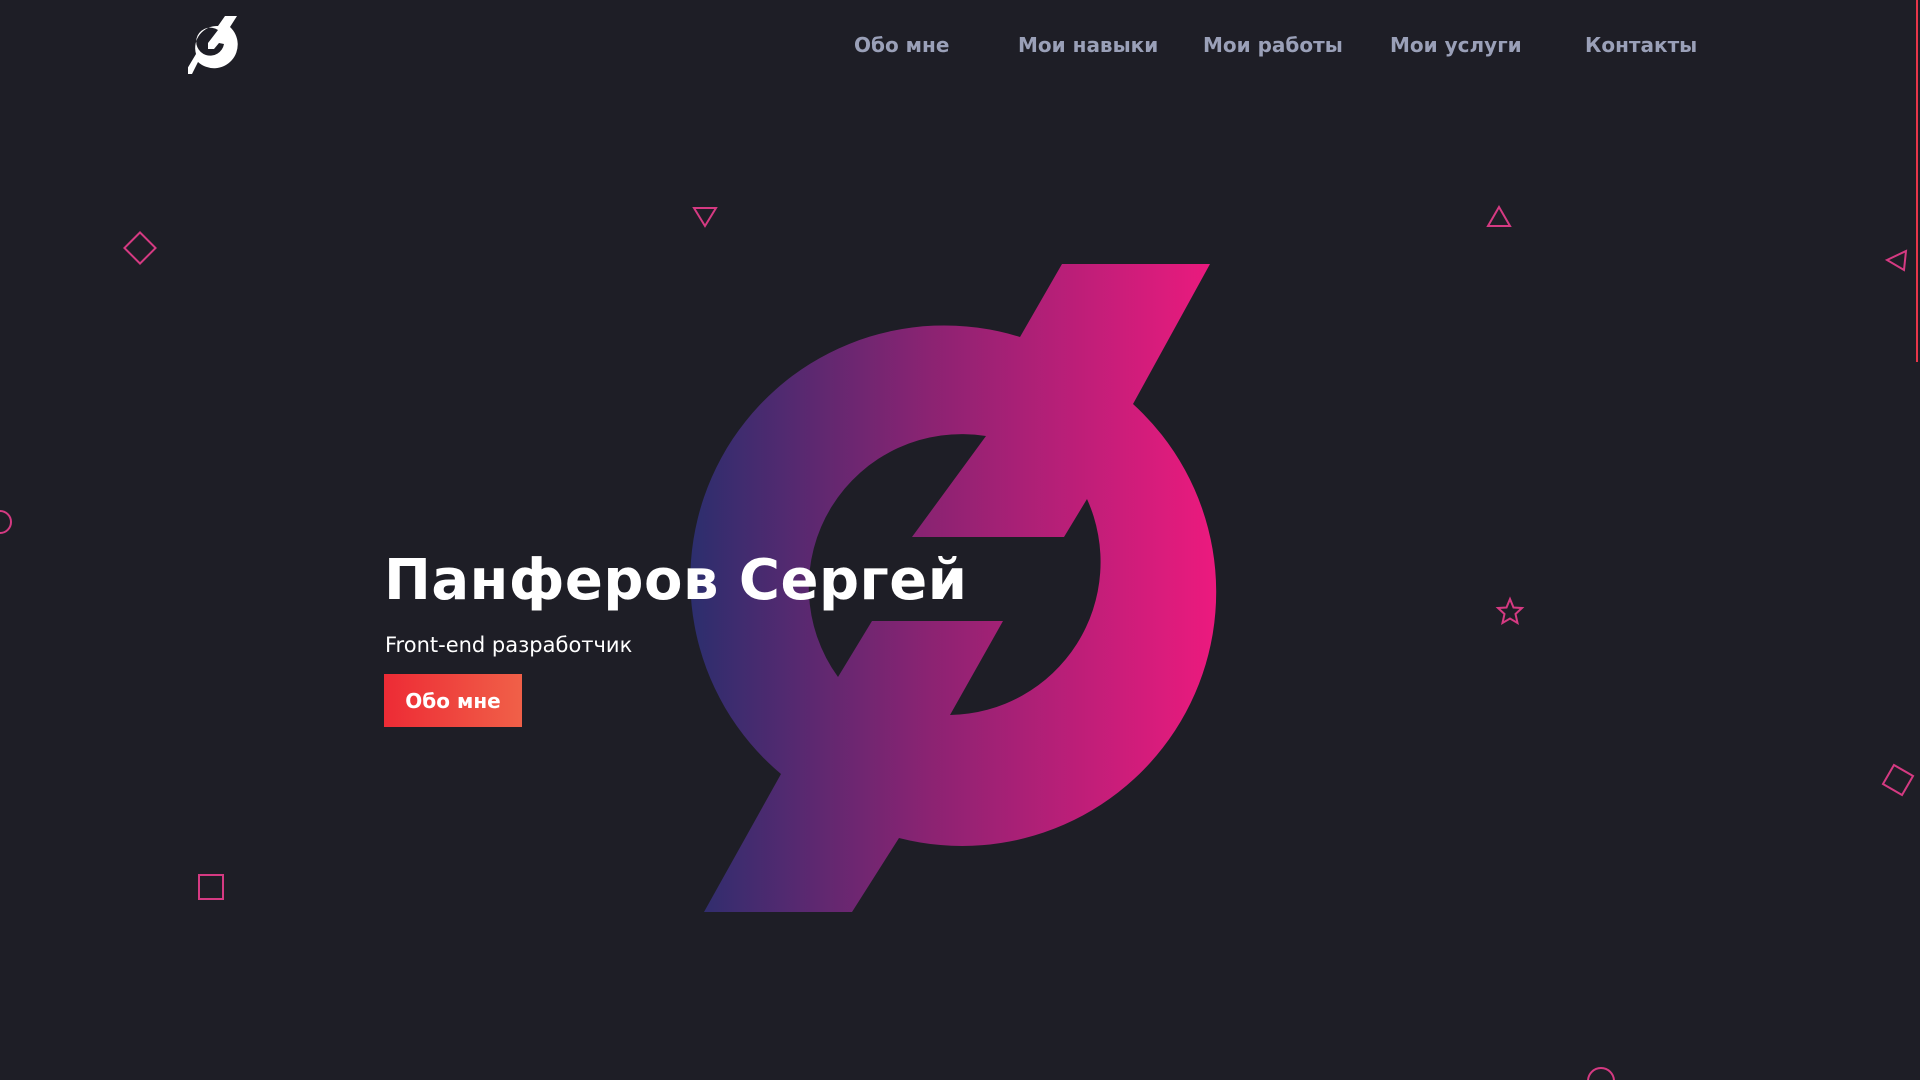  I want to click on hero-title: Панферов Сергей, so click(676, 580).